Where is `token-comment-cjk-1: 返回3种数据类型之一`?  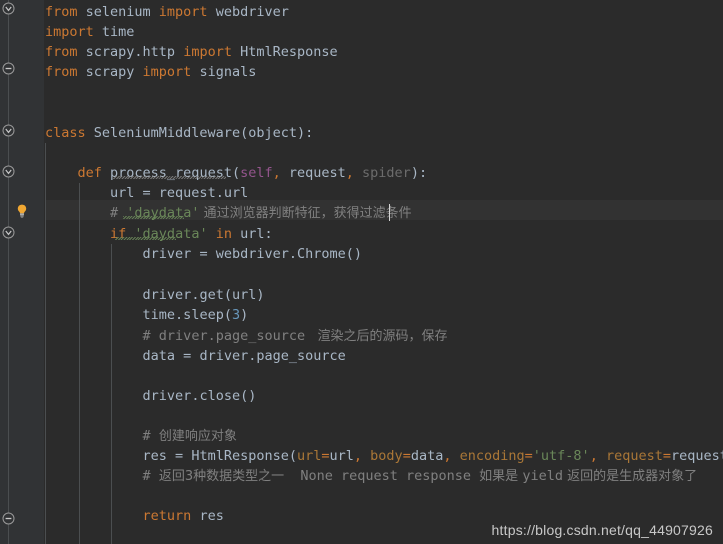 token-comment-cjk-1: 返回3种数据类型之一 is located at coordinates (221, 476).